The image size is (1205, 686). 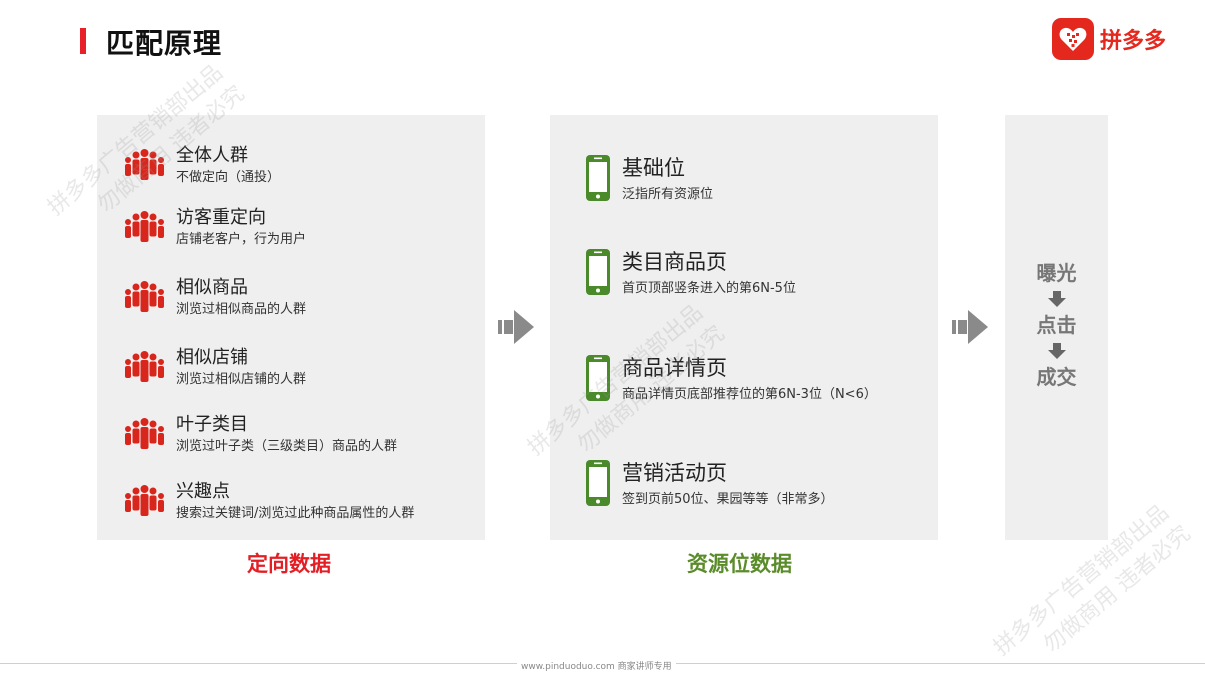 I want to click on targeting-item-title: 相似商品, so click(x=212, y=287).